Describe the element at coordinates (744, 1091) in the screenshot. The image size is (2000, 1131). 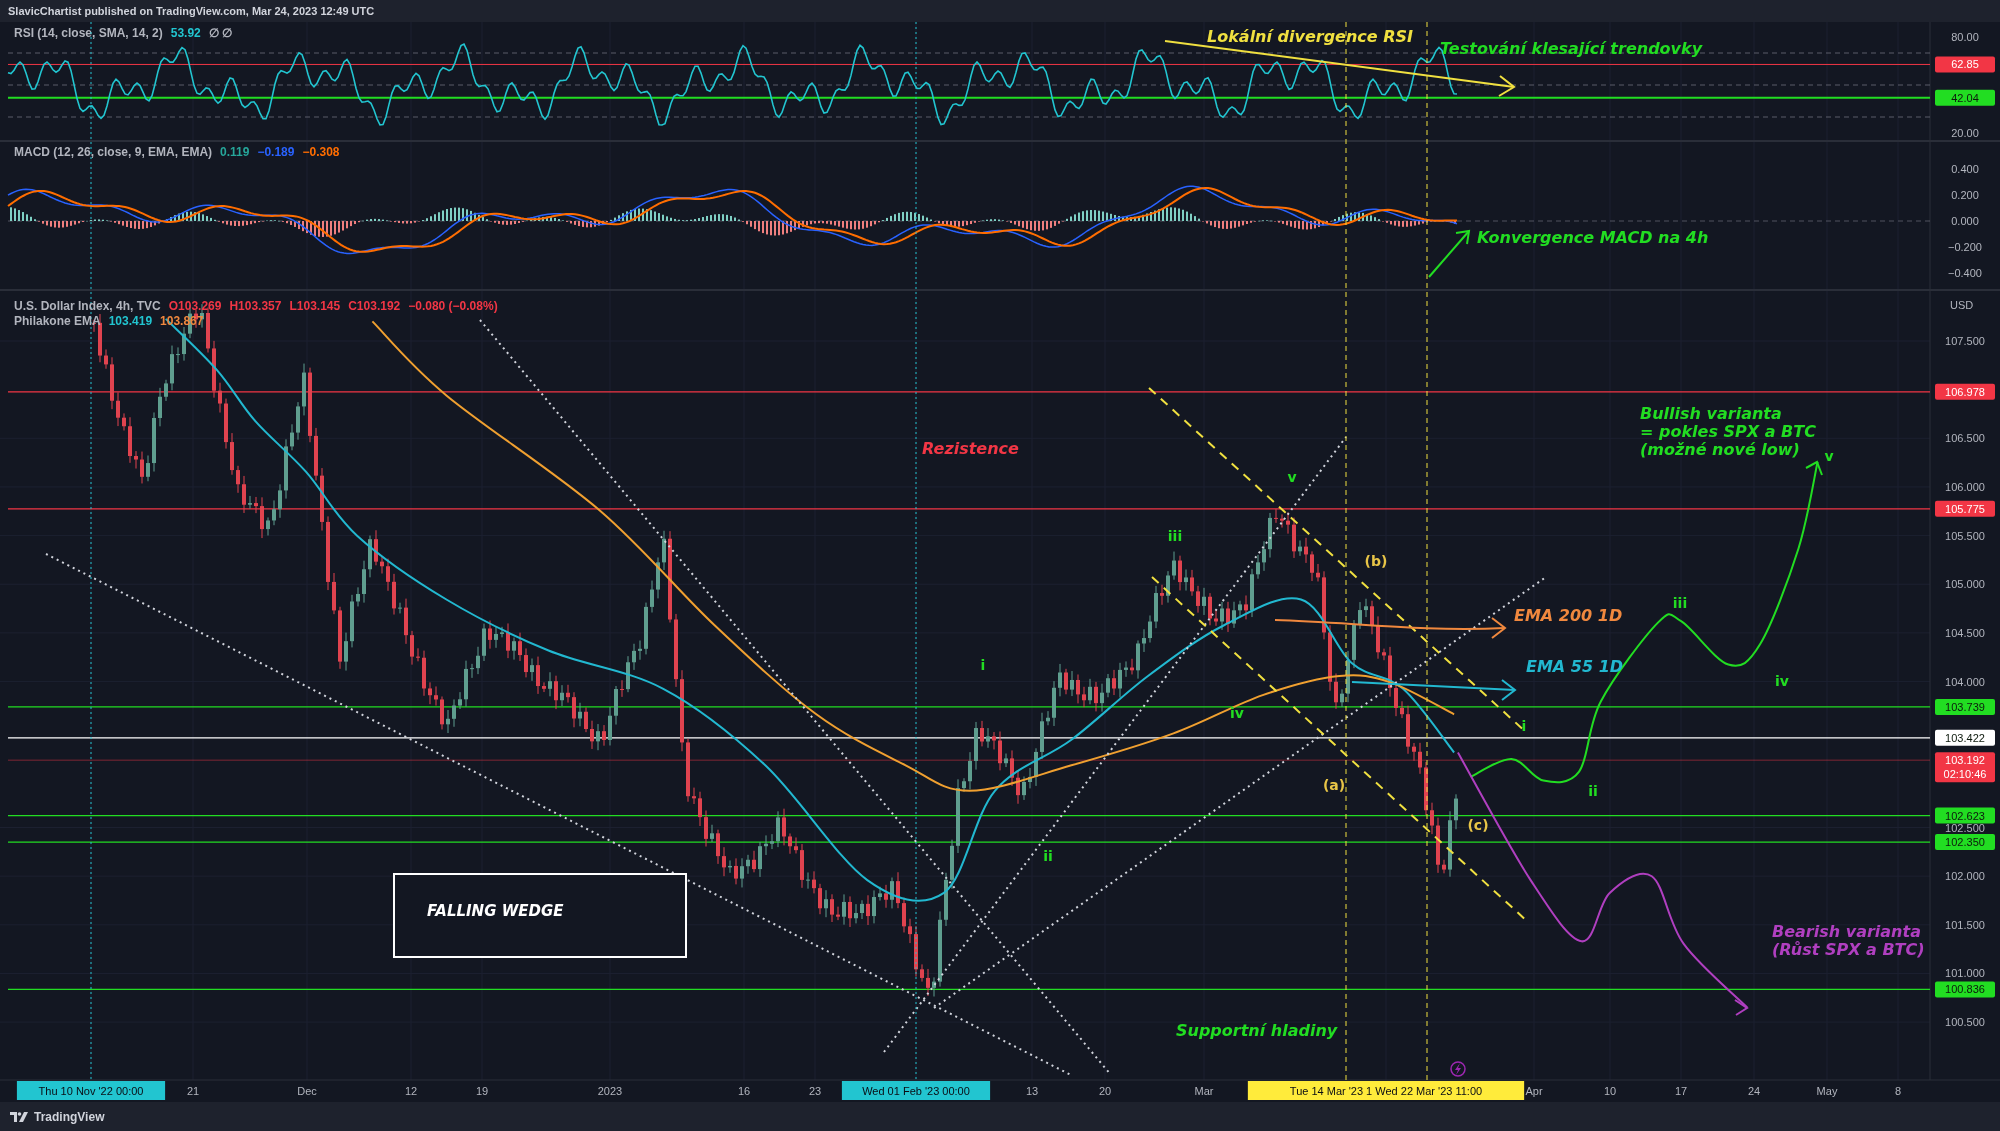
I see `time-tick-label: 16` at that location.